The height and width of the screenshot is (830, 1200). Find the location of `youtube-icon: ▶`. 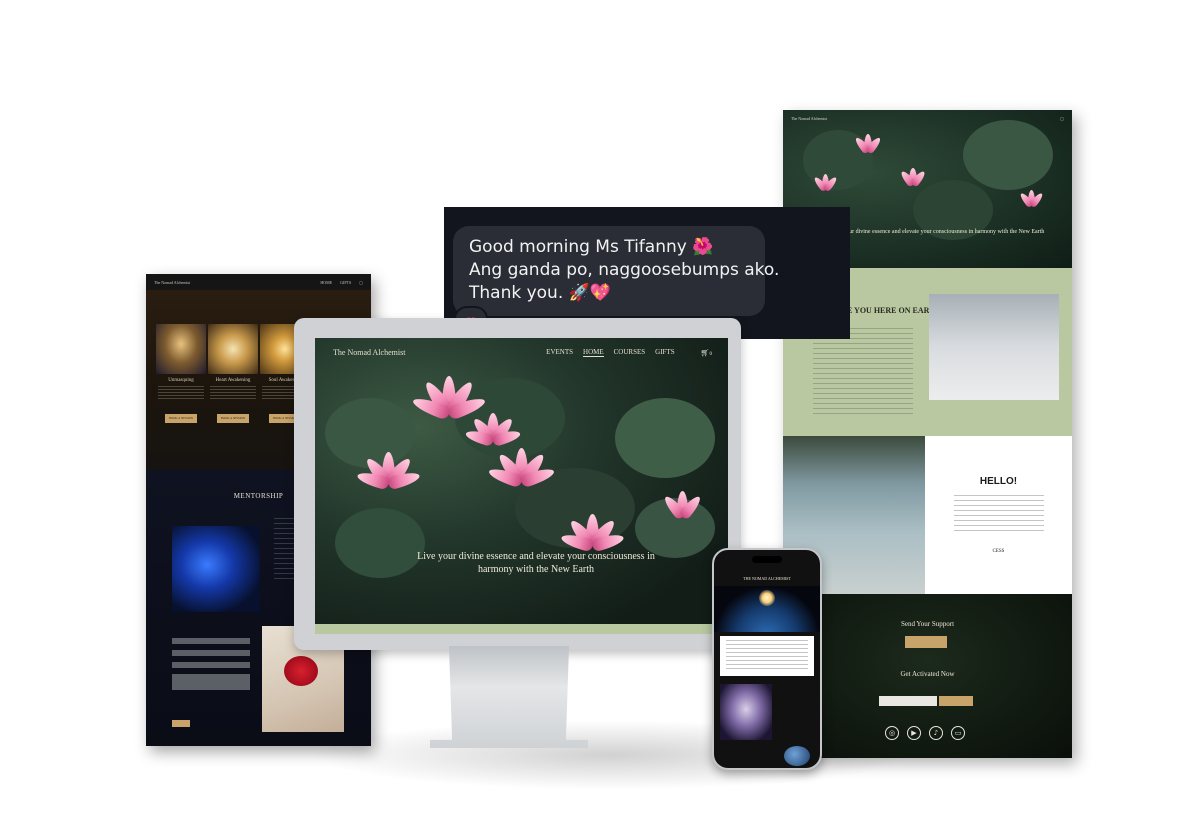

youtube-icon: ▶ is located at coordinates (914, 733).